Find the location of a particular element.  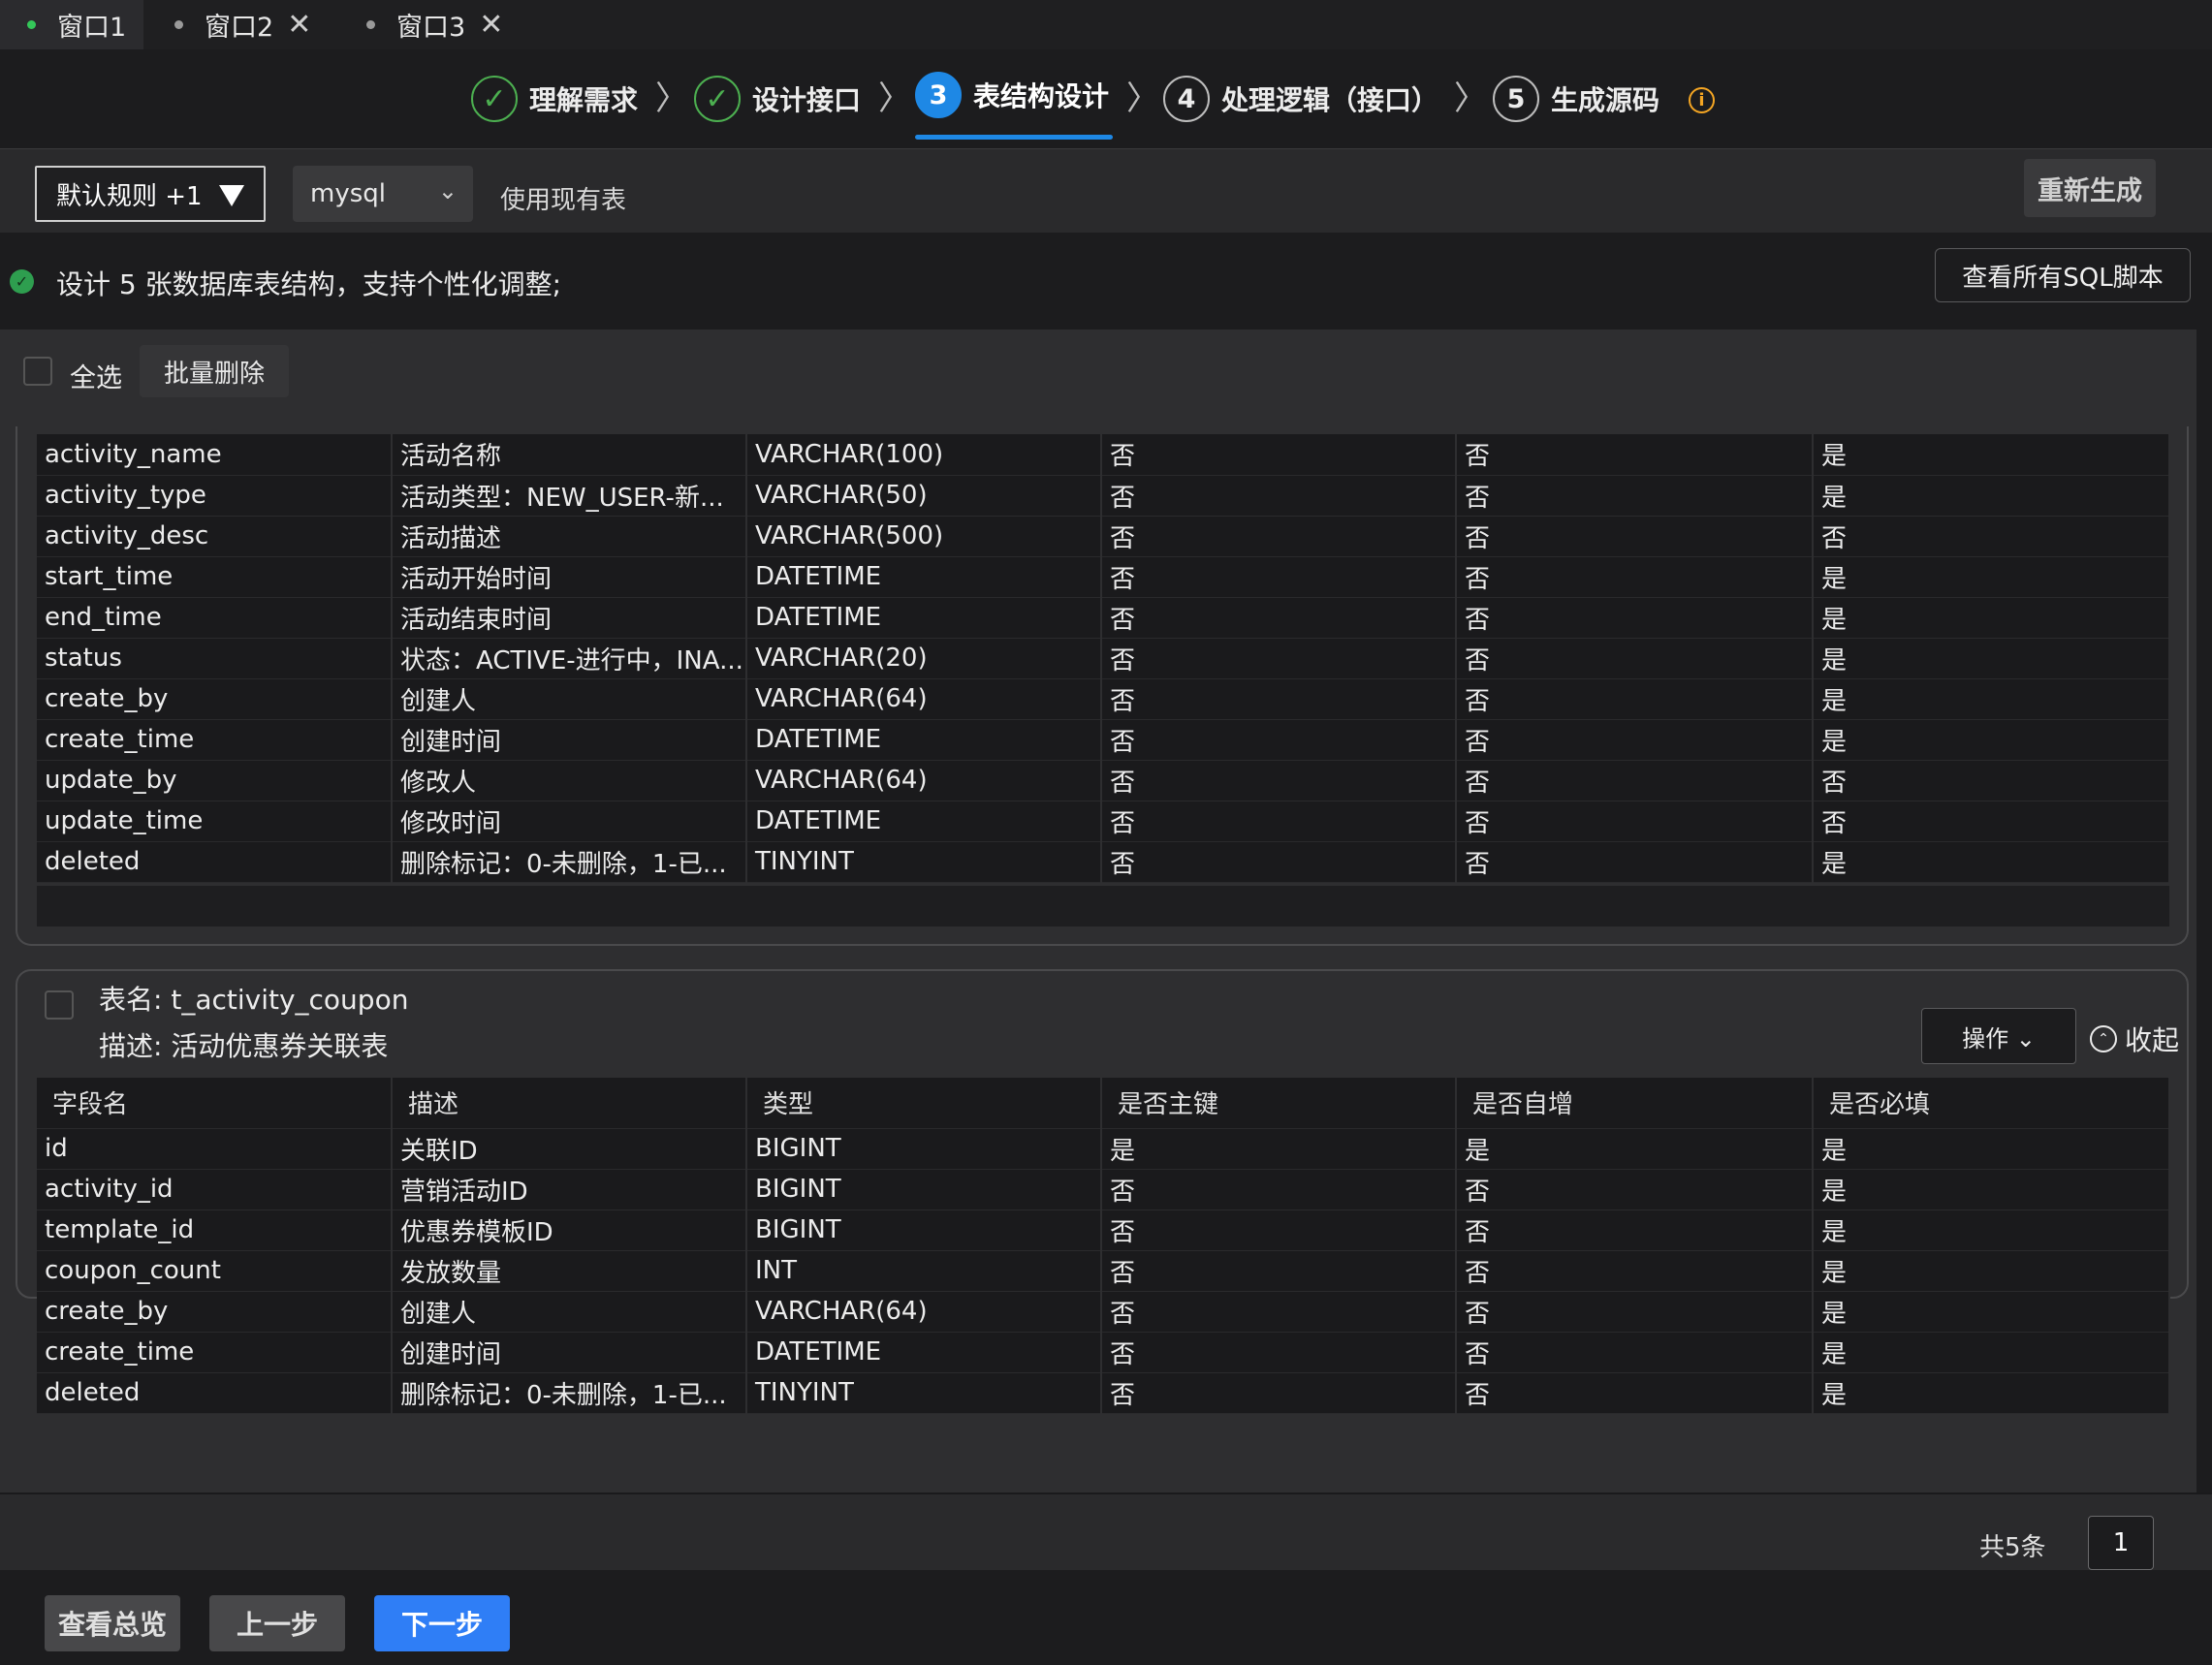

step-logic: 4 处理逻辑（接口） is located at coordinates (1300, 99).